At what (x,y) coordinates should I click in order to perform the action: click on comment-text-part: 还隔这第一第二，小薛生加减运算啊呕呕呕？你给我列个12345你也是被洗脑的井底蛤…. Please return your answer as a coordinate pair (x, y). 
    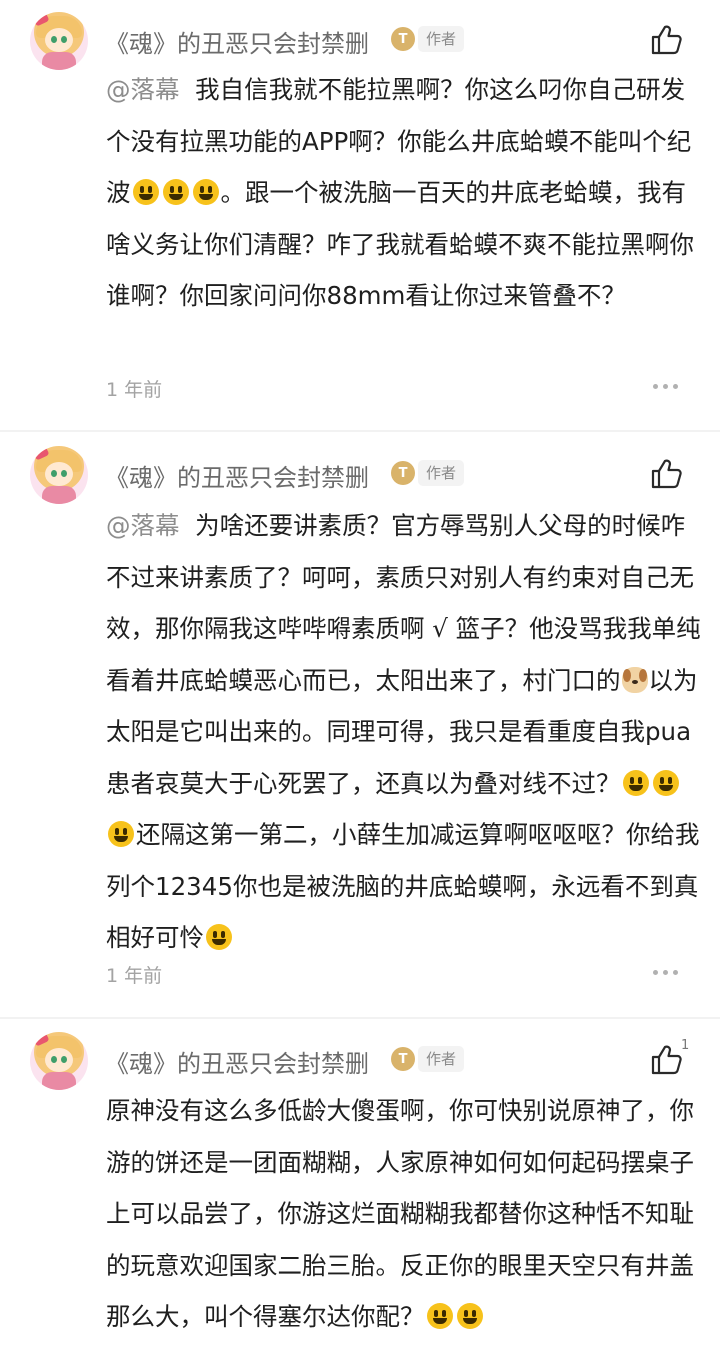
    Looking at the image, I should click on (403, 886).